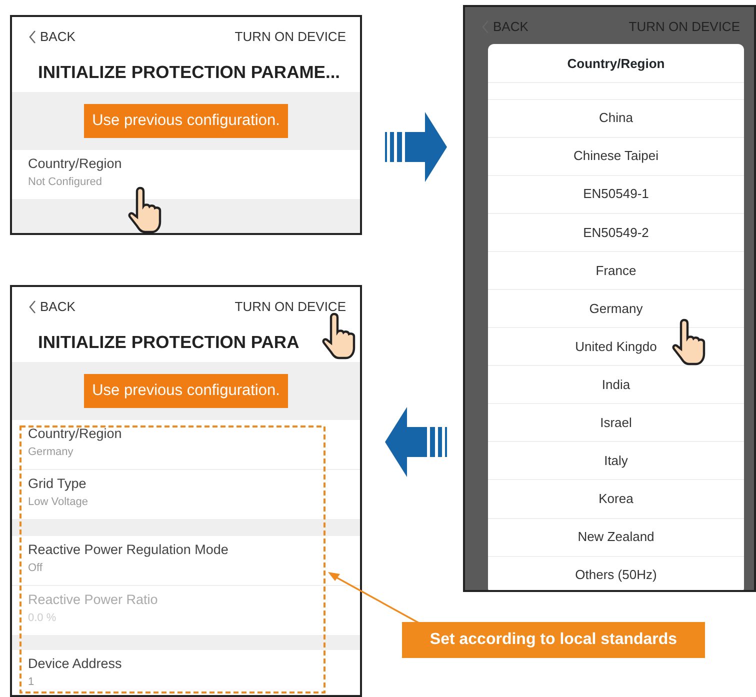  What do you see at coordinates (616, 119) in the screenshot?
I see `country-option: China` at bounding box center [616, 119].